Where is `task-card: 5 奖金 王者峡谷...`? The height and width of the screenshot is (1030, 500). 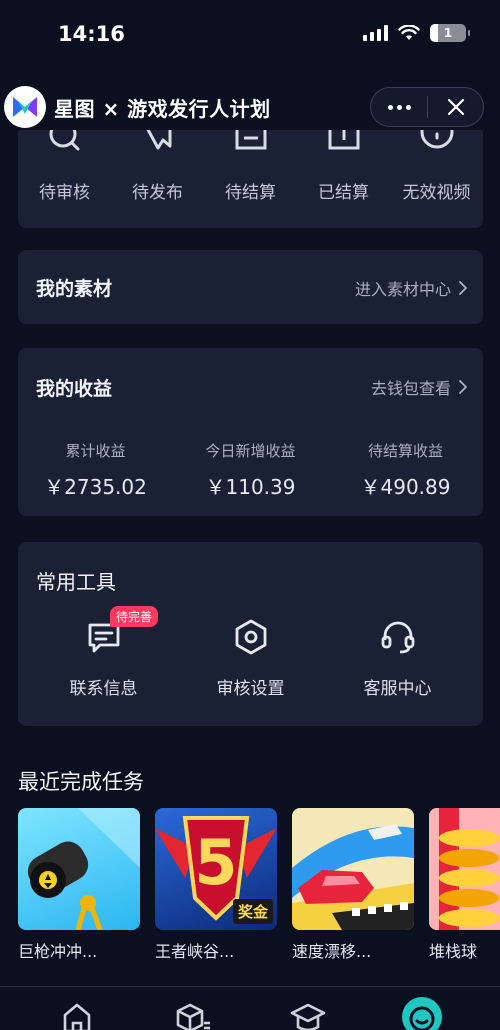
task-card: 5 奖金 王者峡谷... is located at coordinates (216, 885).